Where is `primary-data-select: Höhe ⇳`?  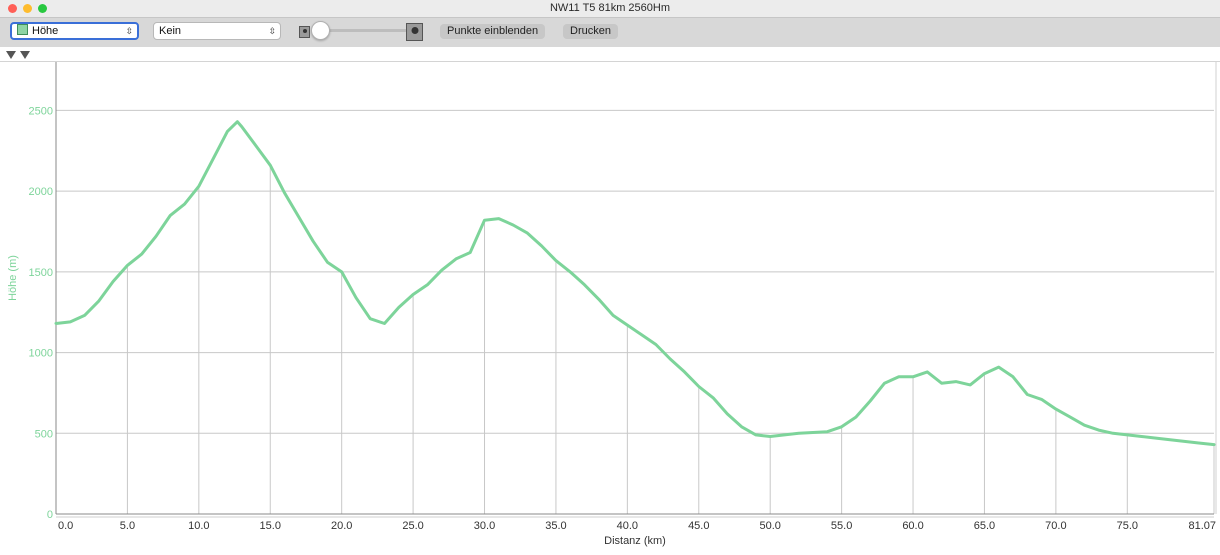
primary-data-select: Höhe ⇳ is located at coordinates (74, 31).